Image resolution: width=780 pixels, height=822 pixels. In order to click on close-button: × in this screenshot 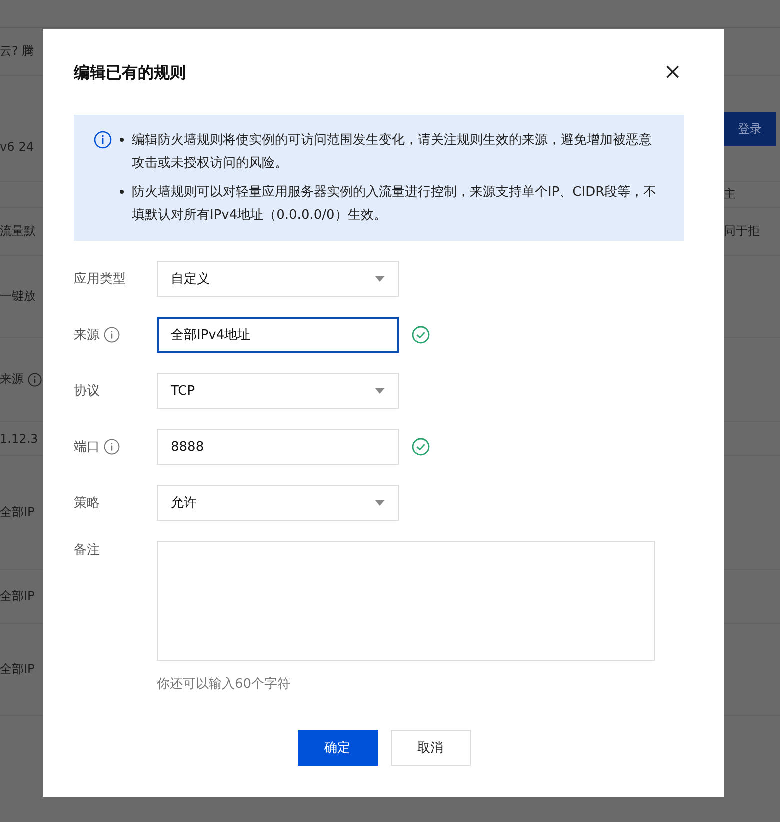, I will do `click(673, 73)`.